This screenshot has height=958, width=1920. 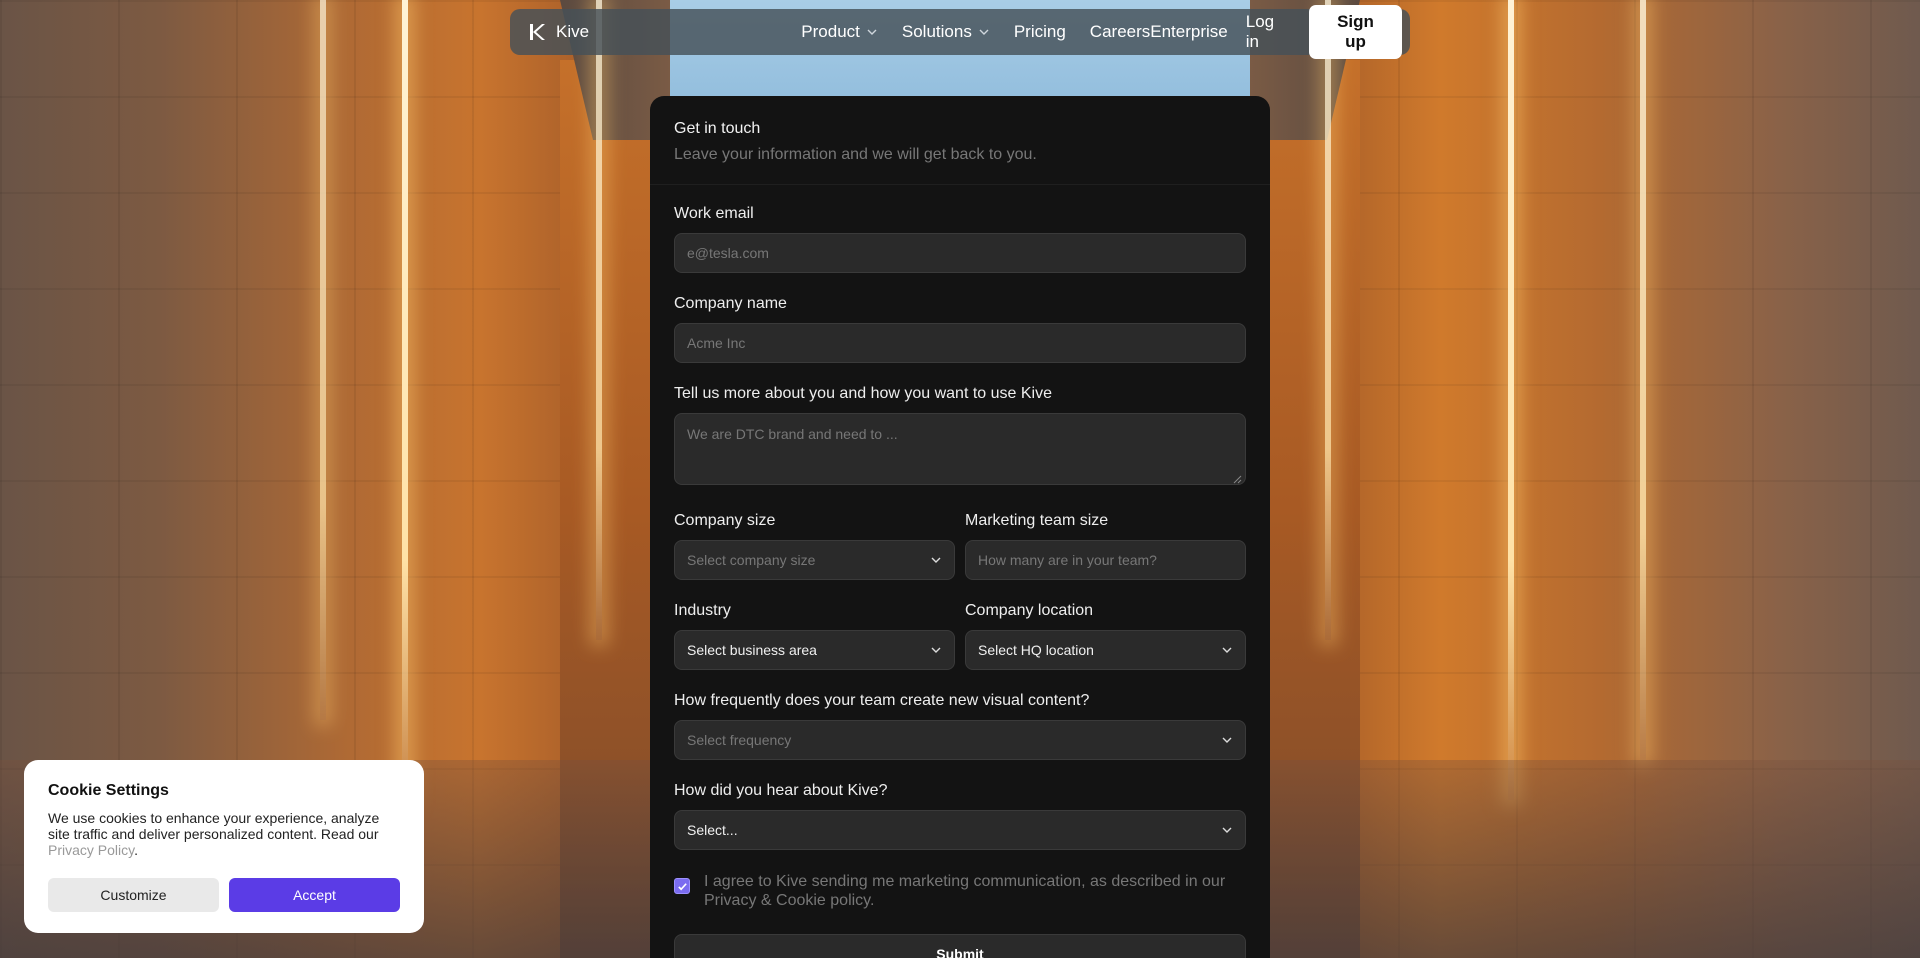 I want to click on about-textarea-wrap, so click(x=960, y=451).